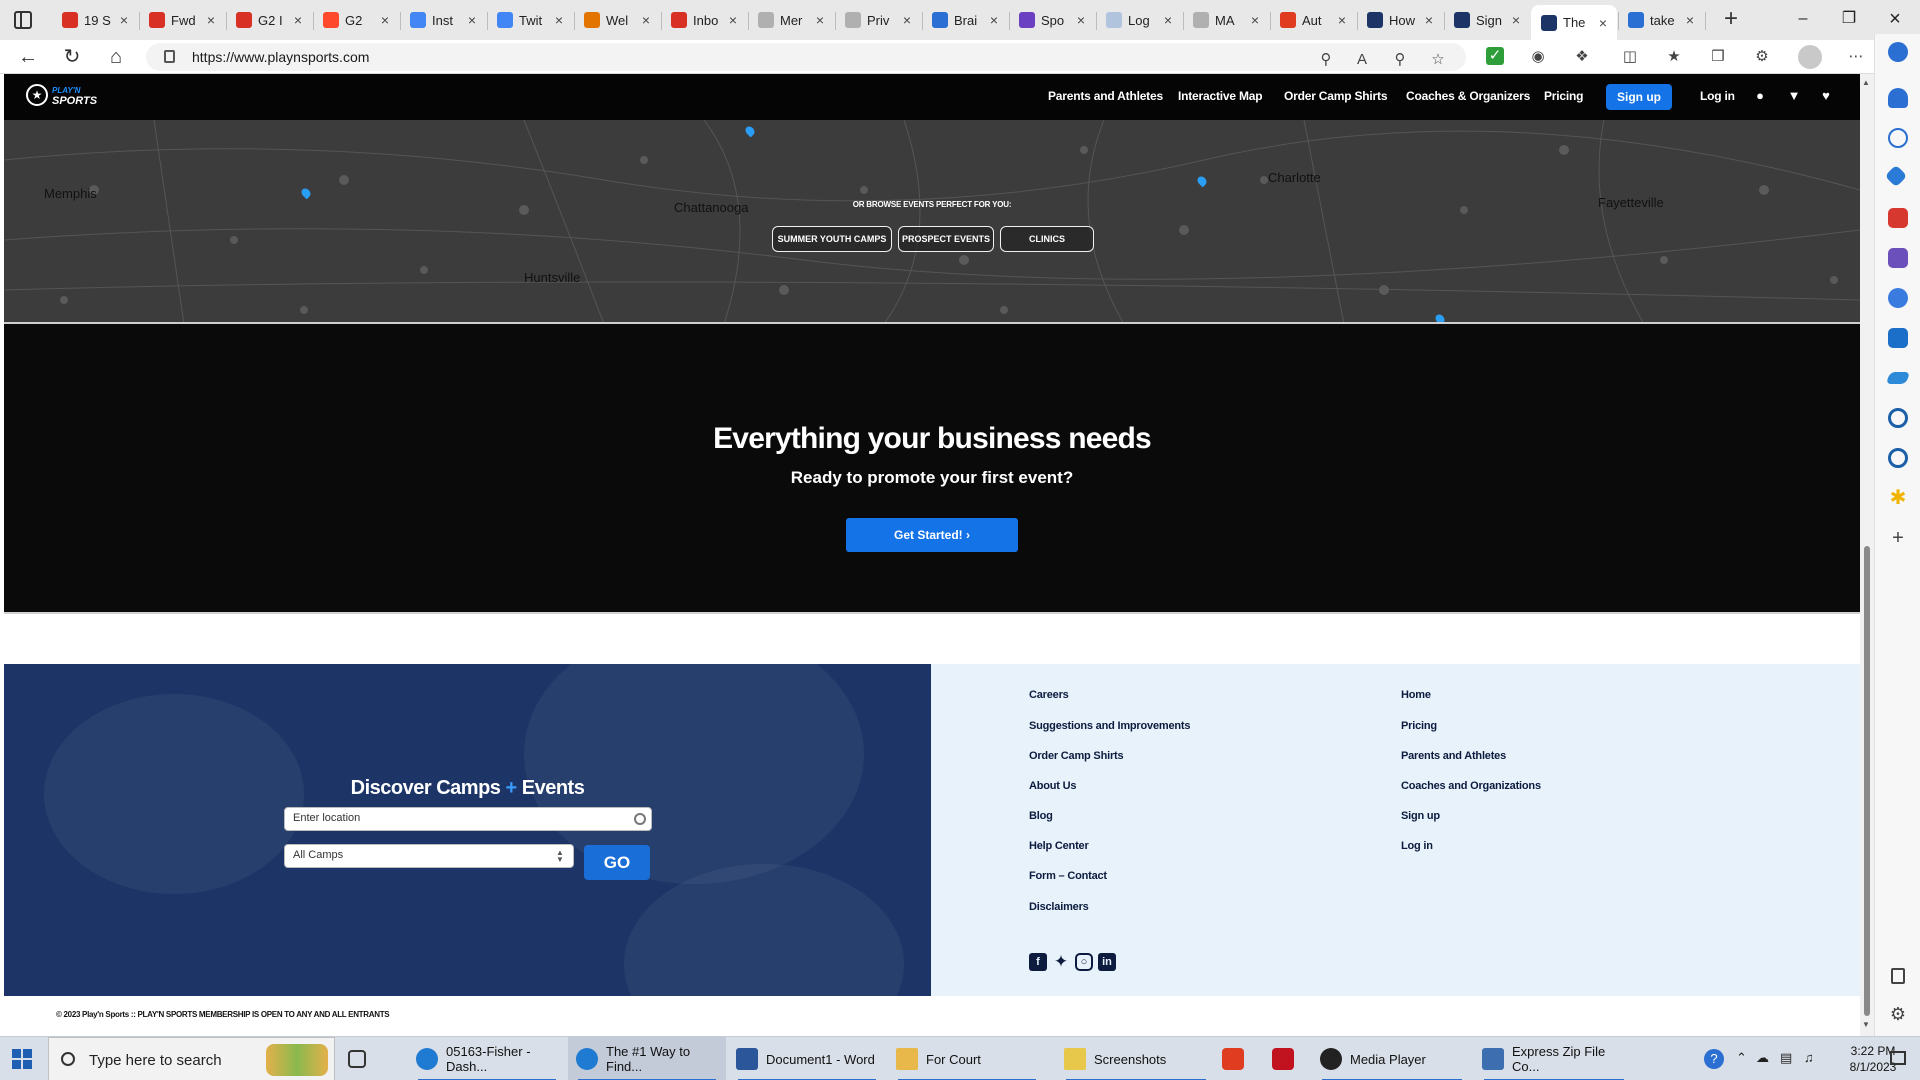 This screenshot has height=1080, width=1920. What do you see at coordinates (1898, 338) in the screenshot?
I see `outlook-icon` at bounding box center [1898, 338].